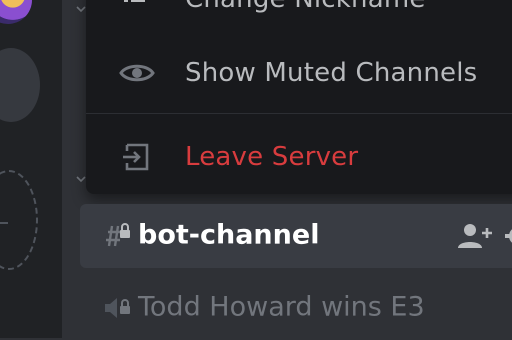 The image size is (512, 340). I want to click on menu-item-label: Change Nickname, so click(305, 7).